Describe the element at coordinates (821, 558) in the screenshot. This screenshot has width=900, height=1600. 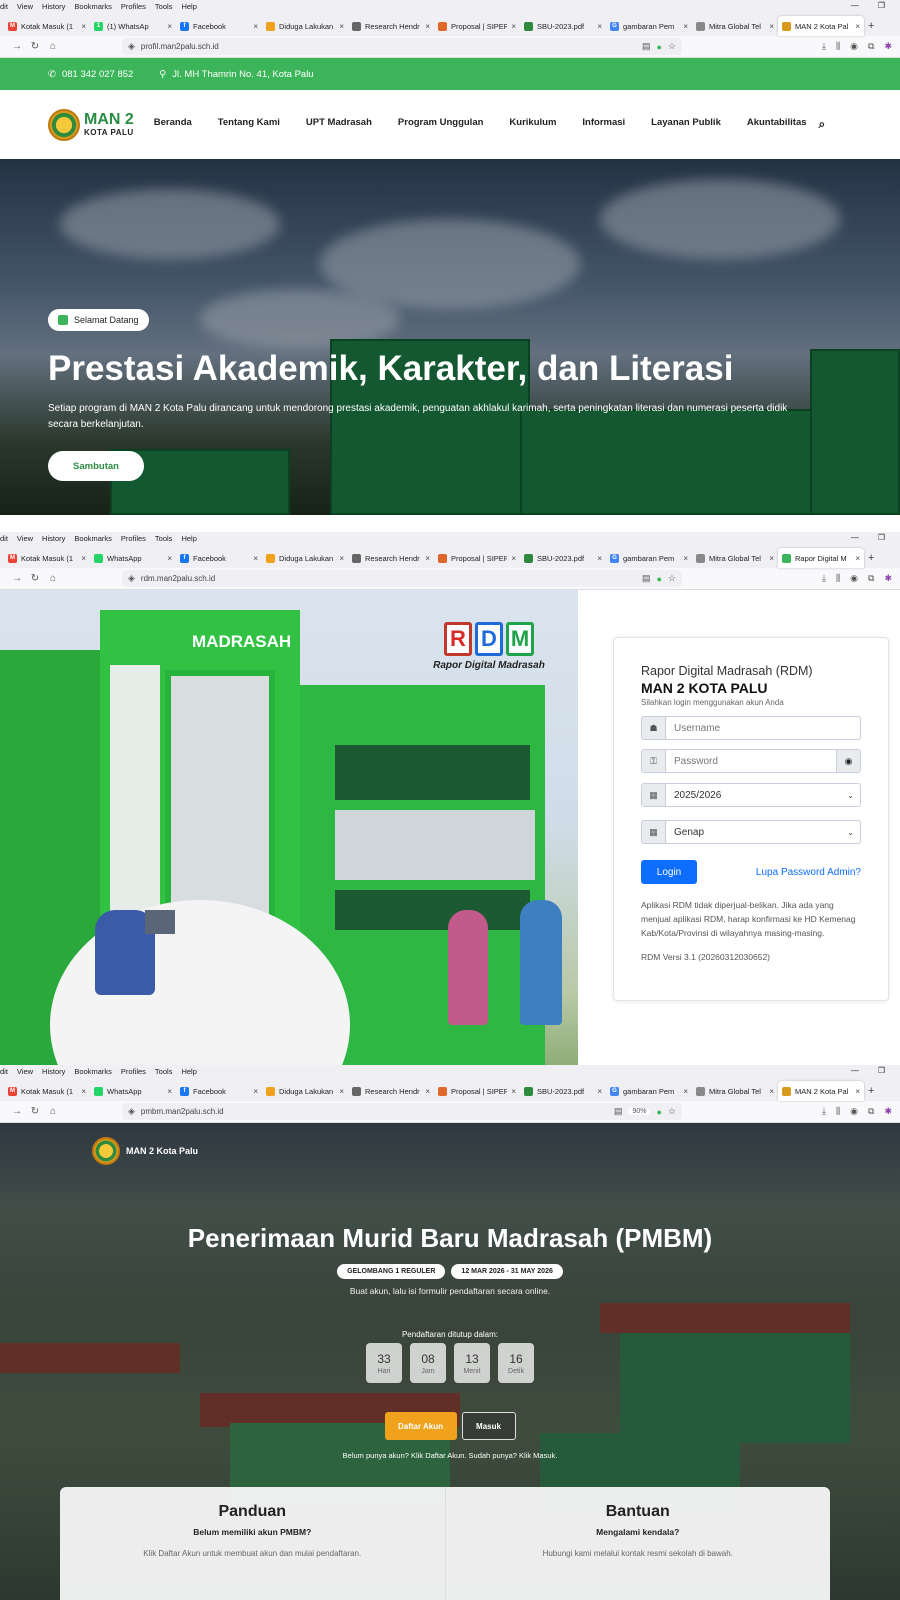
I see `browser-tab: Rapor Digital M ×` at that location.